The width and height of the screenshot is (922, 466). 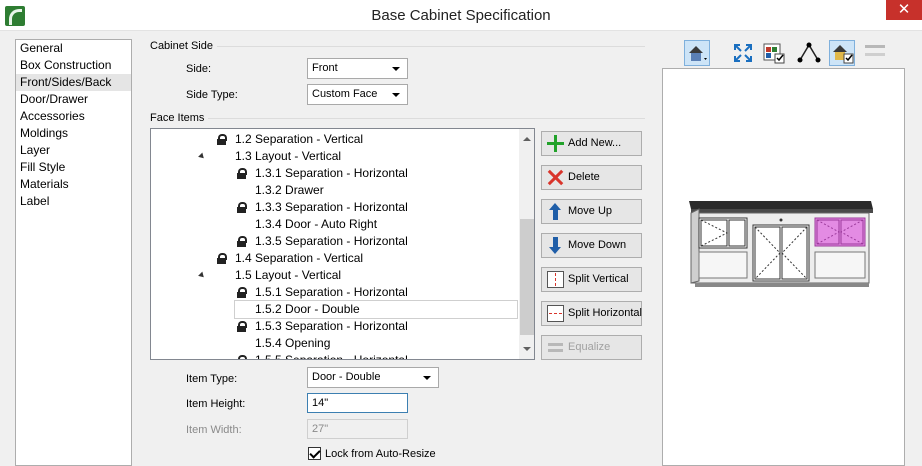 I want to click on show-selected-icon, so click(x=843, y=54).